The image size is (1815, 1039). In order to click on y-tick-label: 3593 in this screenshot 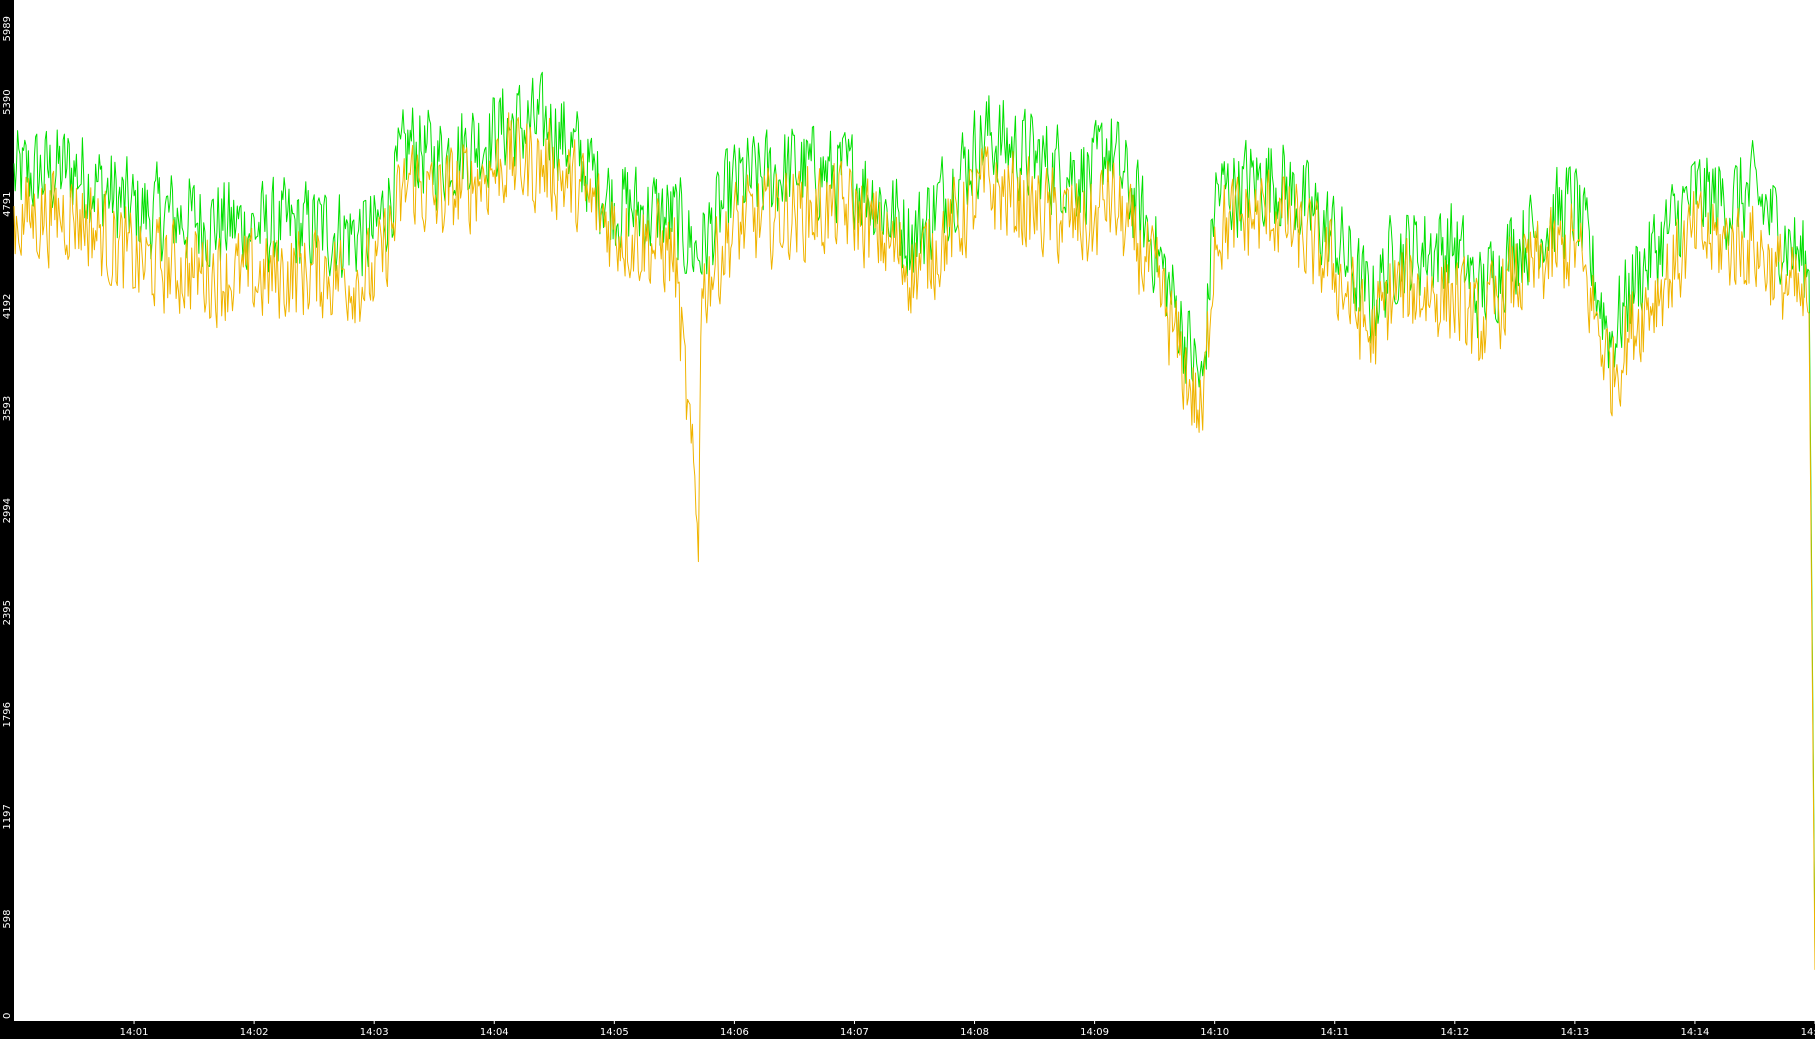, I will do `click(7, 408)`.